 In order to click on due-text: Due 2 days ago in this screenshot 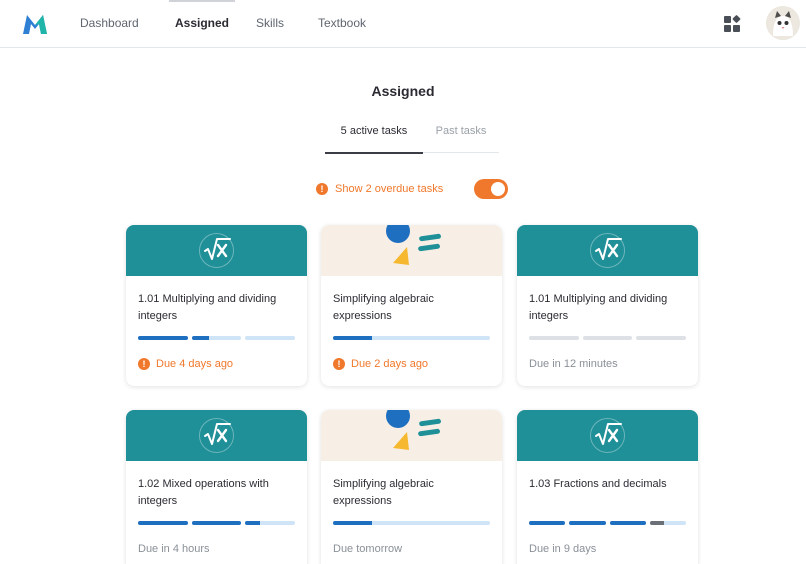, I will do `click(390, 364)`.